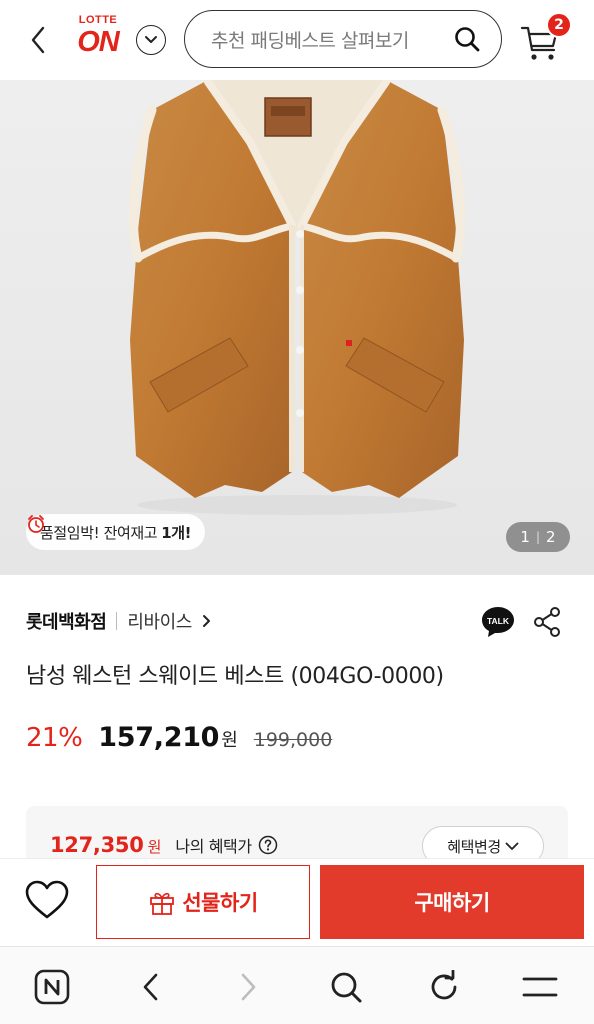 This screenshot has width=594, height=1024. I want to click on cart-button: 2, so click(548, 38).